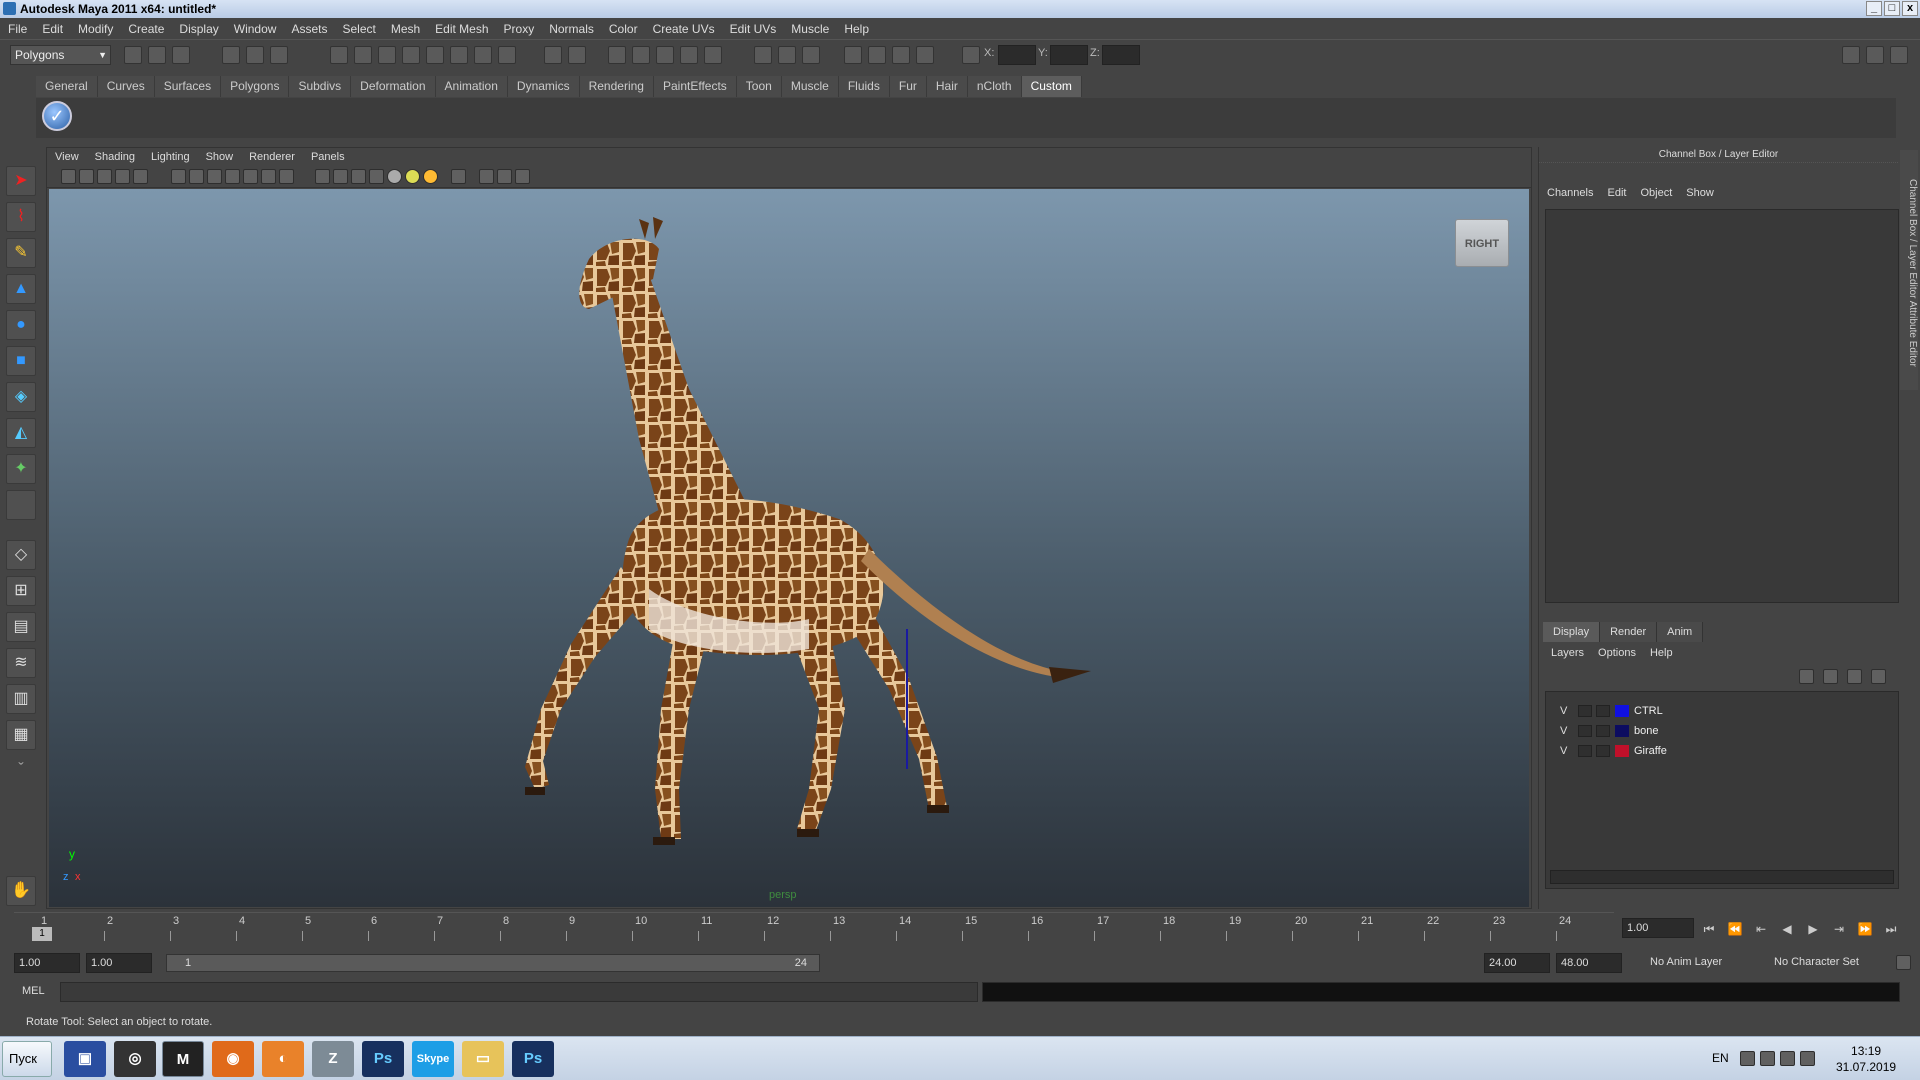 The width and height of the screenshot is (1920, 1080). What do you see at coordinates (483, 1059) in the screenshot?
I see `explorer-icon: ▭` at bounding box center [483, 1059].